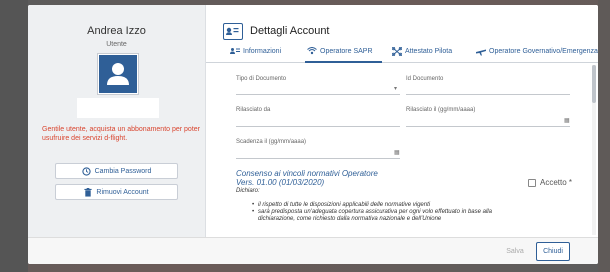 The height and width of the screenshot is (272, 610). Describe the element at coordinates (88, 192) in the screenshot. I see `trash-icon` at that location.